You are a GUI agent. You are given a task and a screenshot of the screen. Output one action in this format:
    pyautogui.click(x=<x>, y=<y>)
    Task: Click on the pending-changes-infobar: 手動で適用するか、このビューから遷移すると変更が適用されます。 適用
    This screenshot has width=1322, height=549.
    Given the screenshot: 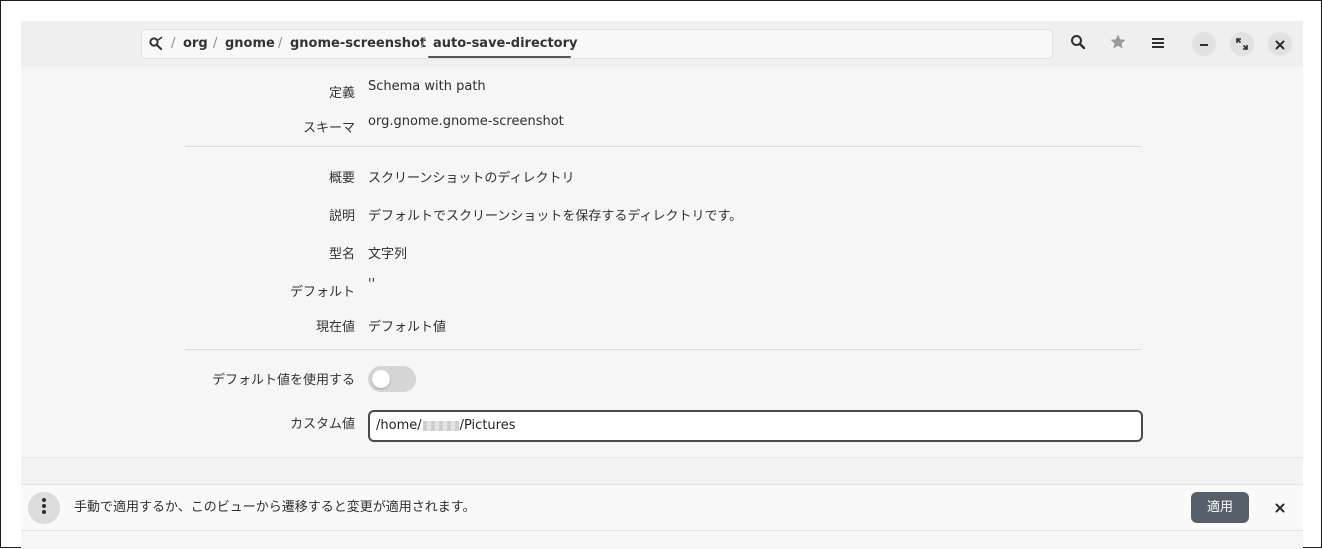 What is the action you would take?
    pyautogui.click(x=662, y=507)
    